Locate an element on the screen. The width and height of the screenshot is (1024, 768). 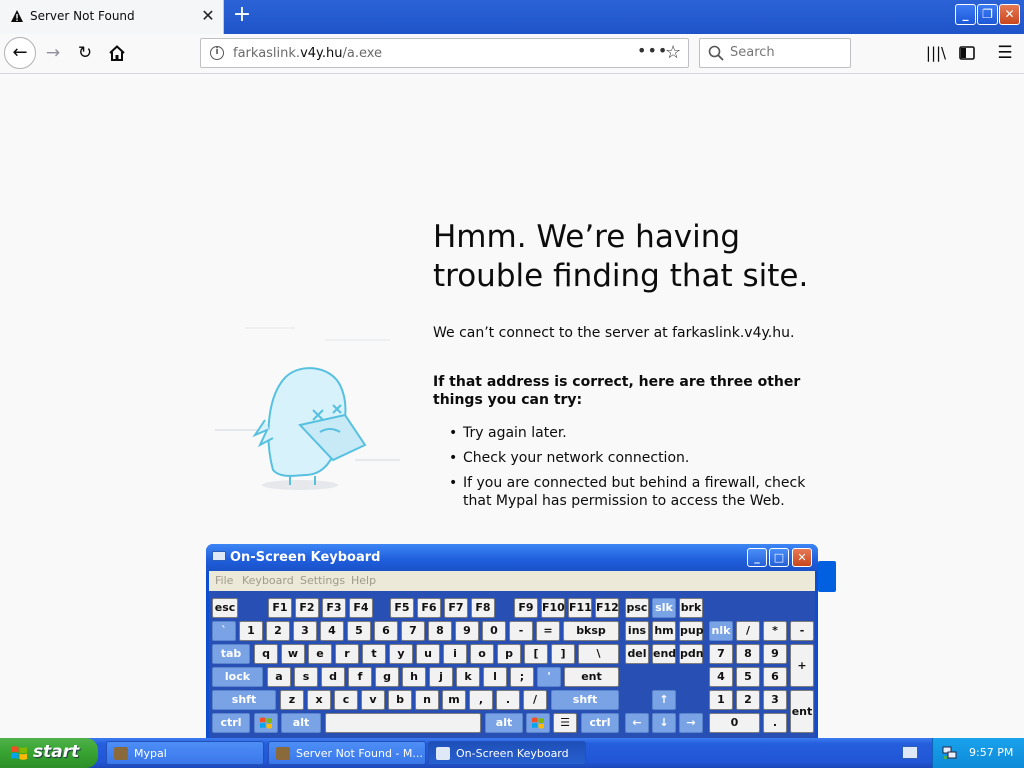
osk-key-f11: F11 is located at coordinates (580, 608).